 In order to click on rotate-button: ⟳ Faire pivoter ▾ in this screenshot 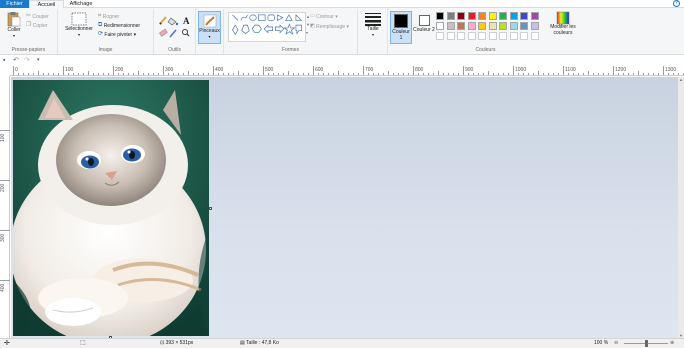, I will do `click(117, 35)`.